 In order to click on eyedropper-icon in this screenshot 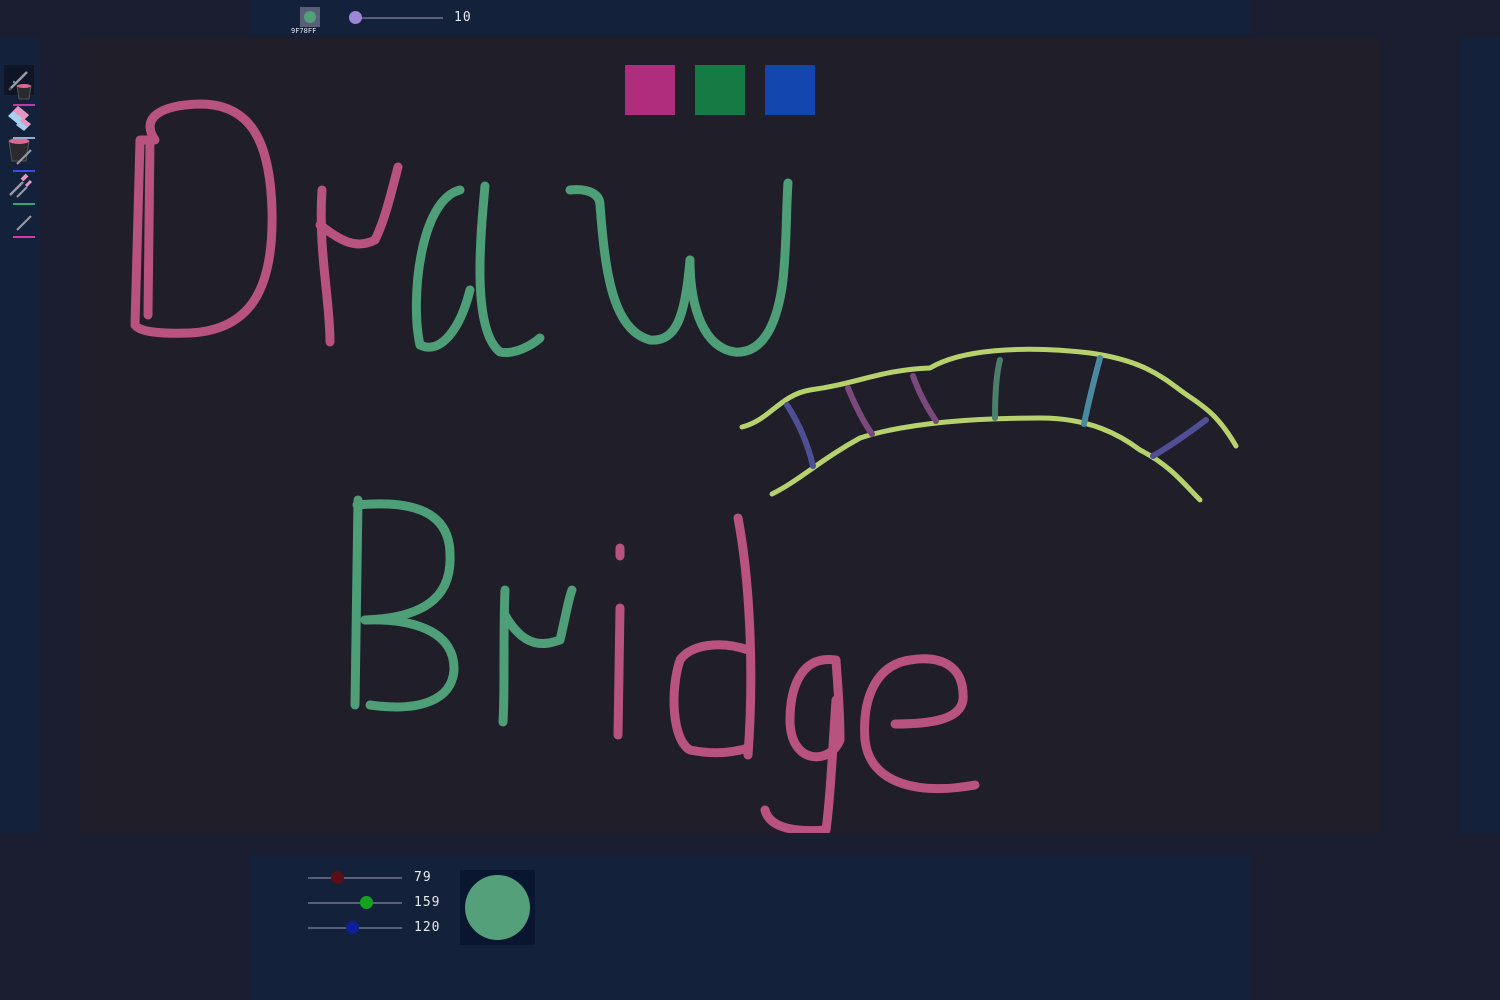, I will do `click(24, 192)`.